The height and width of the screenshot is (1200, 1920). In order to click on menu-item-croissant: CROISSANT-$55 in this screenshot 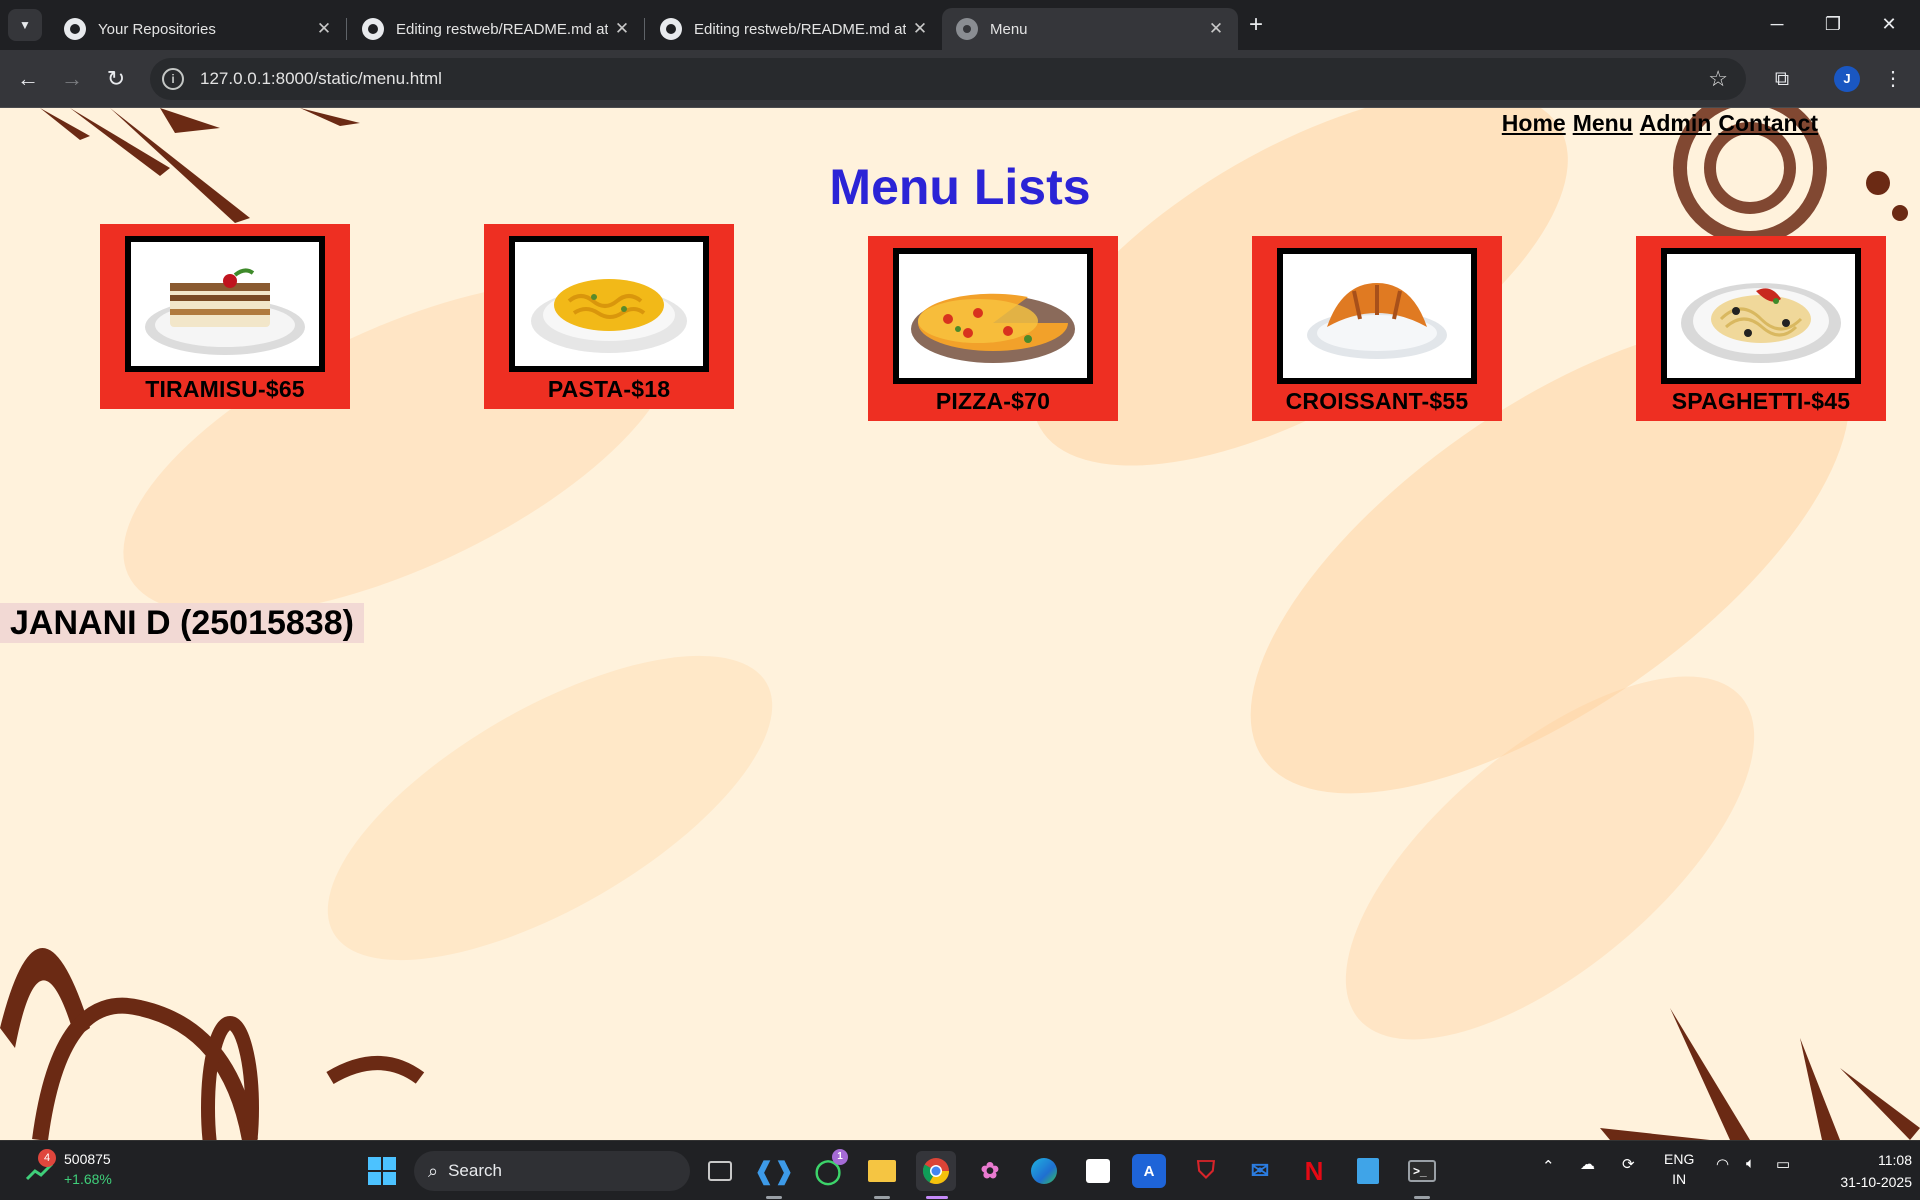, I will do `click(1377, 328)`.